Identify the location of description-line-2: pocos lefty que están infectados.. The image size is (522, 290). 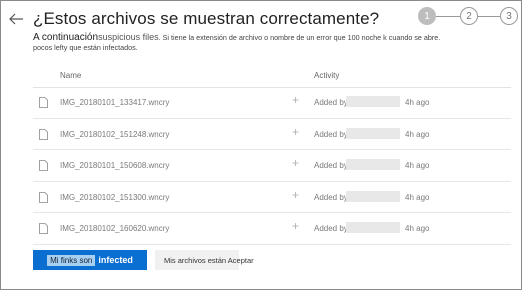
(85, 47).